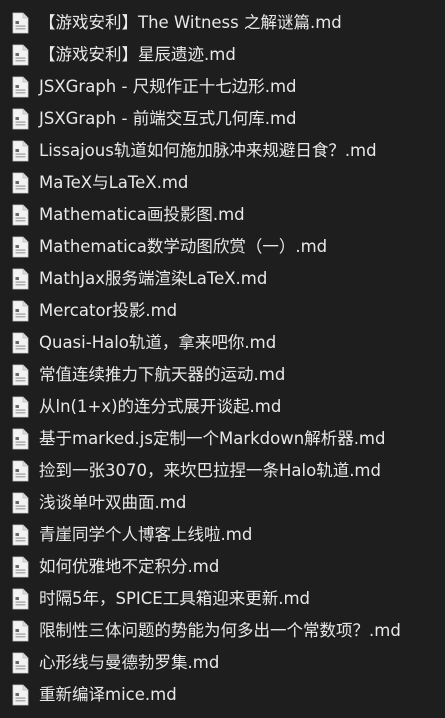 The image size is (445, 718). Describe the element at coordinates (222, 567) in the screenshot. I see `file-item: 如何优雅地不定积分.md` at that location.